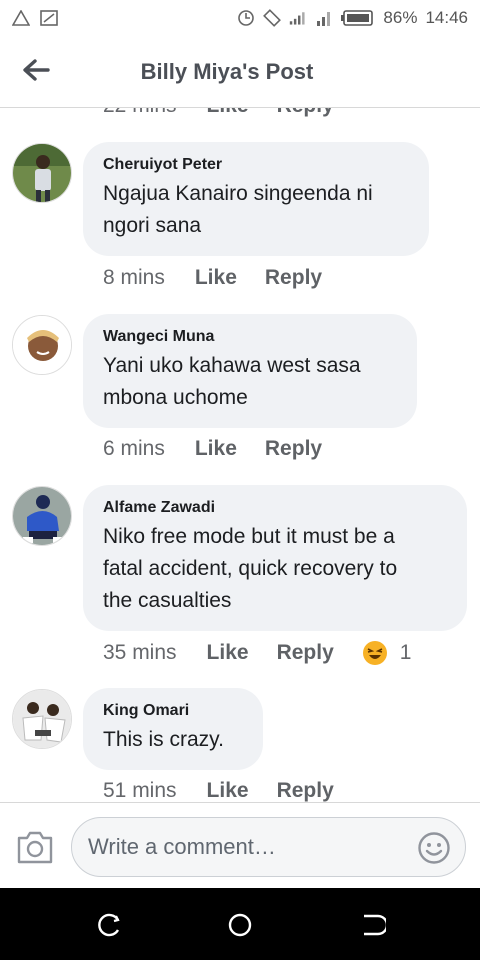  Describe the element at coordinates (275, 508) in the screenshot. I see `commenter-name: Alfame Zawadi` at that location.